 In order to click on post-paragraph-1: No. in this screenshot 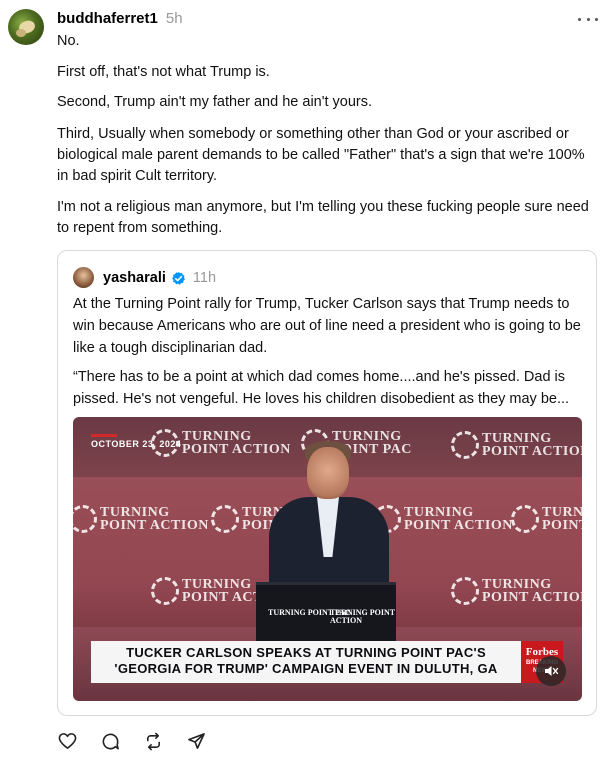, I will do `click(68, 41)`.